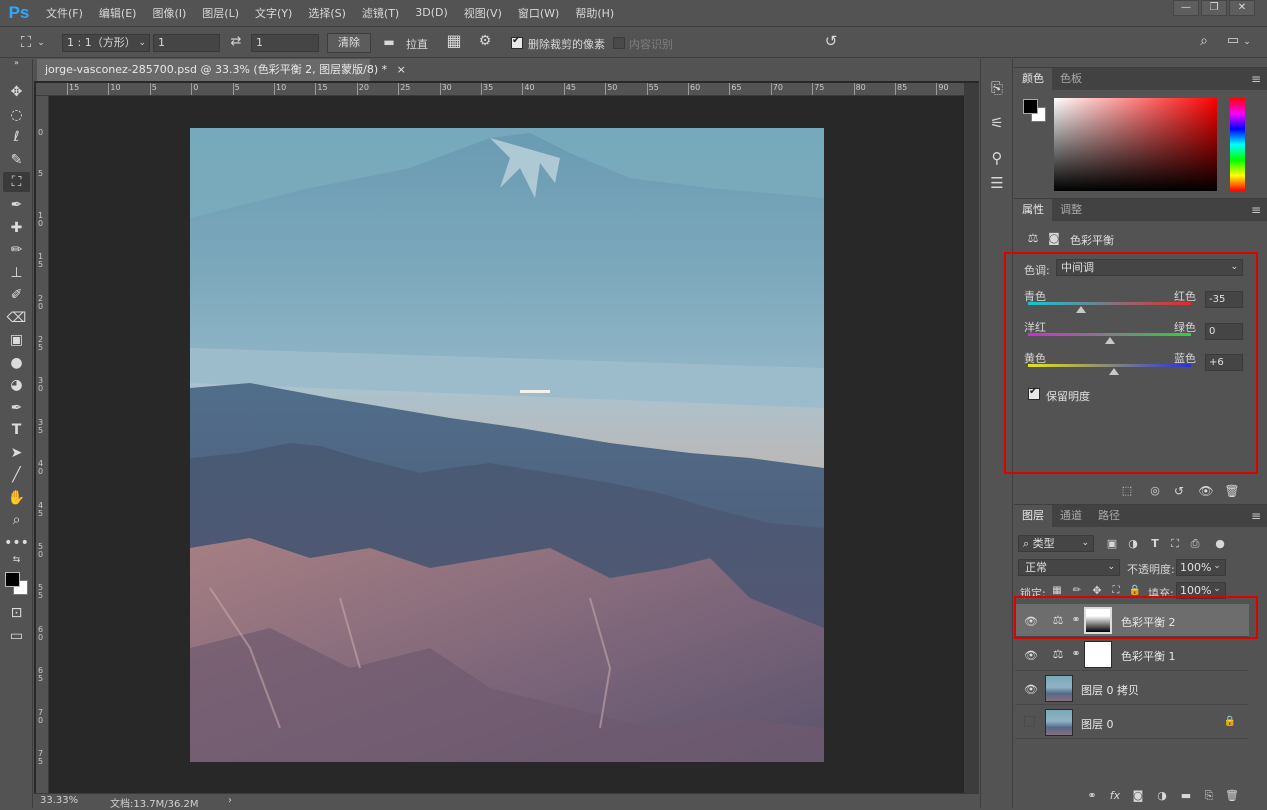  Describe the element at coordinates (1247, 42) in the screenshot. I see `workspace-chevron-icon: ⌄` at that location.